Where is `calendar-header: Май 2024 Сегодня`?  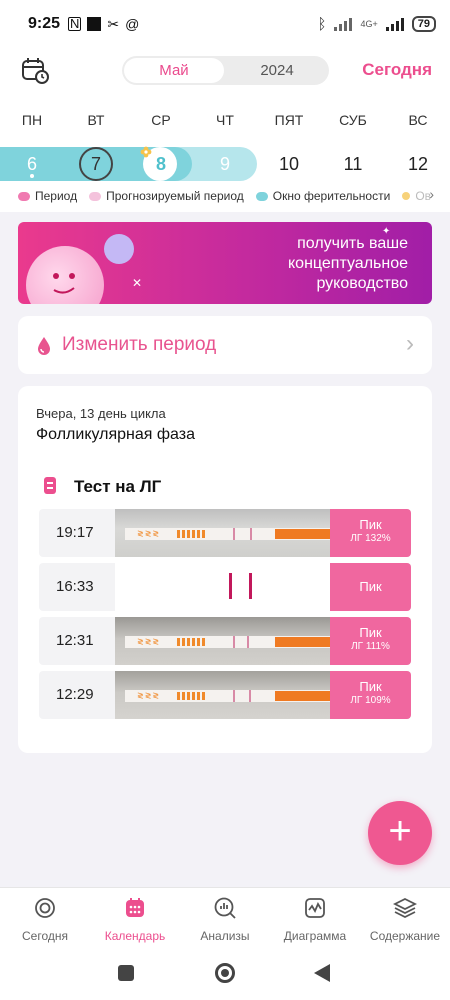
calendar-header: Май 2024 Сегодня is located at coordinates (225, 74).